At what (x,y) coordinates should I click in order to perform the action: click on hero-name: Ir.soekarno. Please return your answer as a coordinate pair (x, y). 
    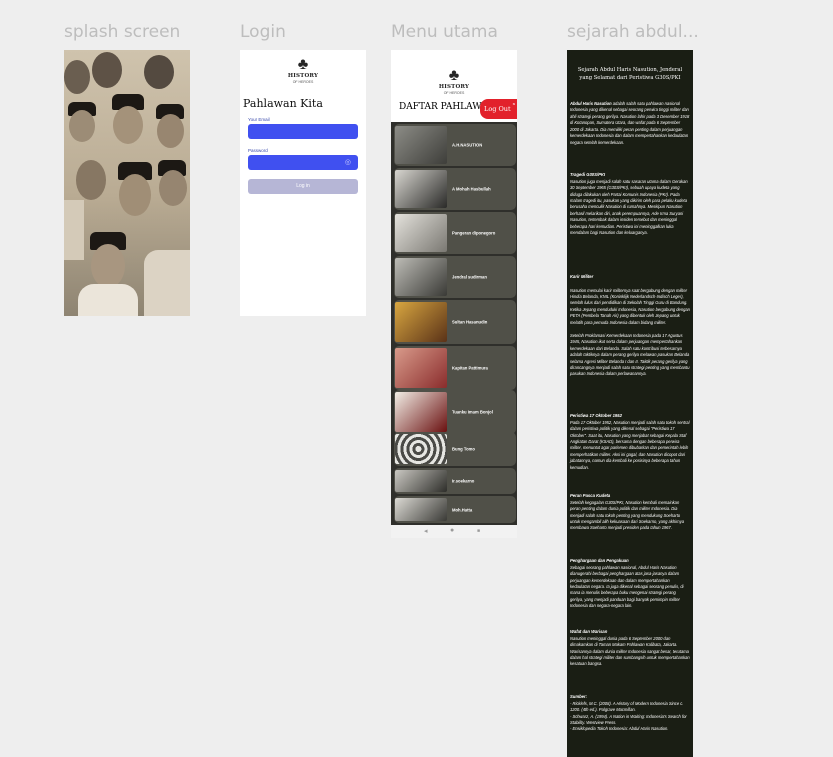
    Looking at the image, I should click on (463, 481).